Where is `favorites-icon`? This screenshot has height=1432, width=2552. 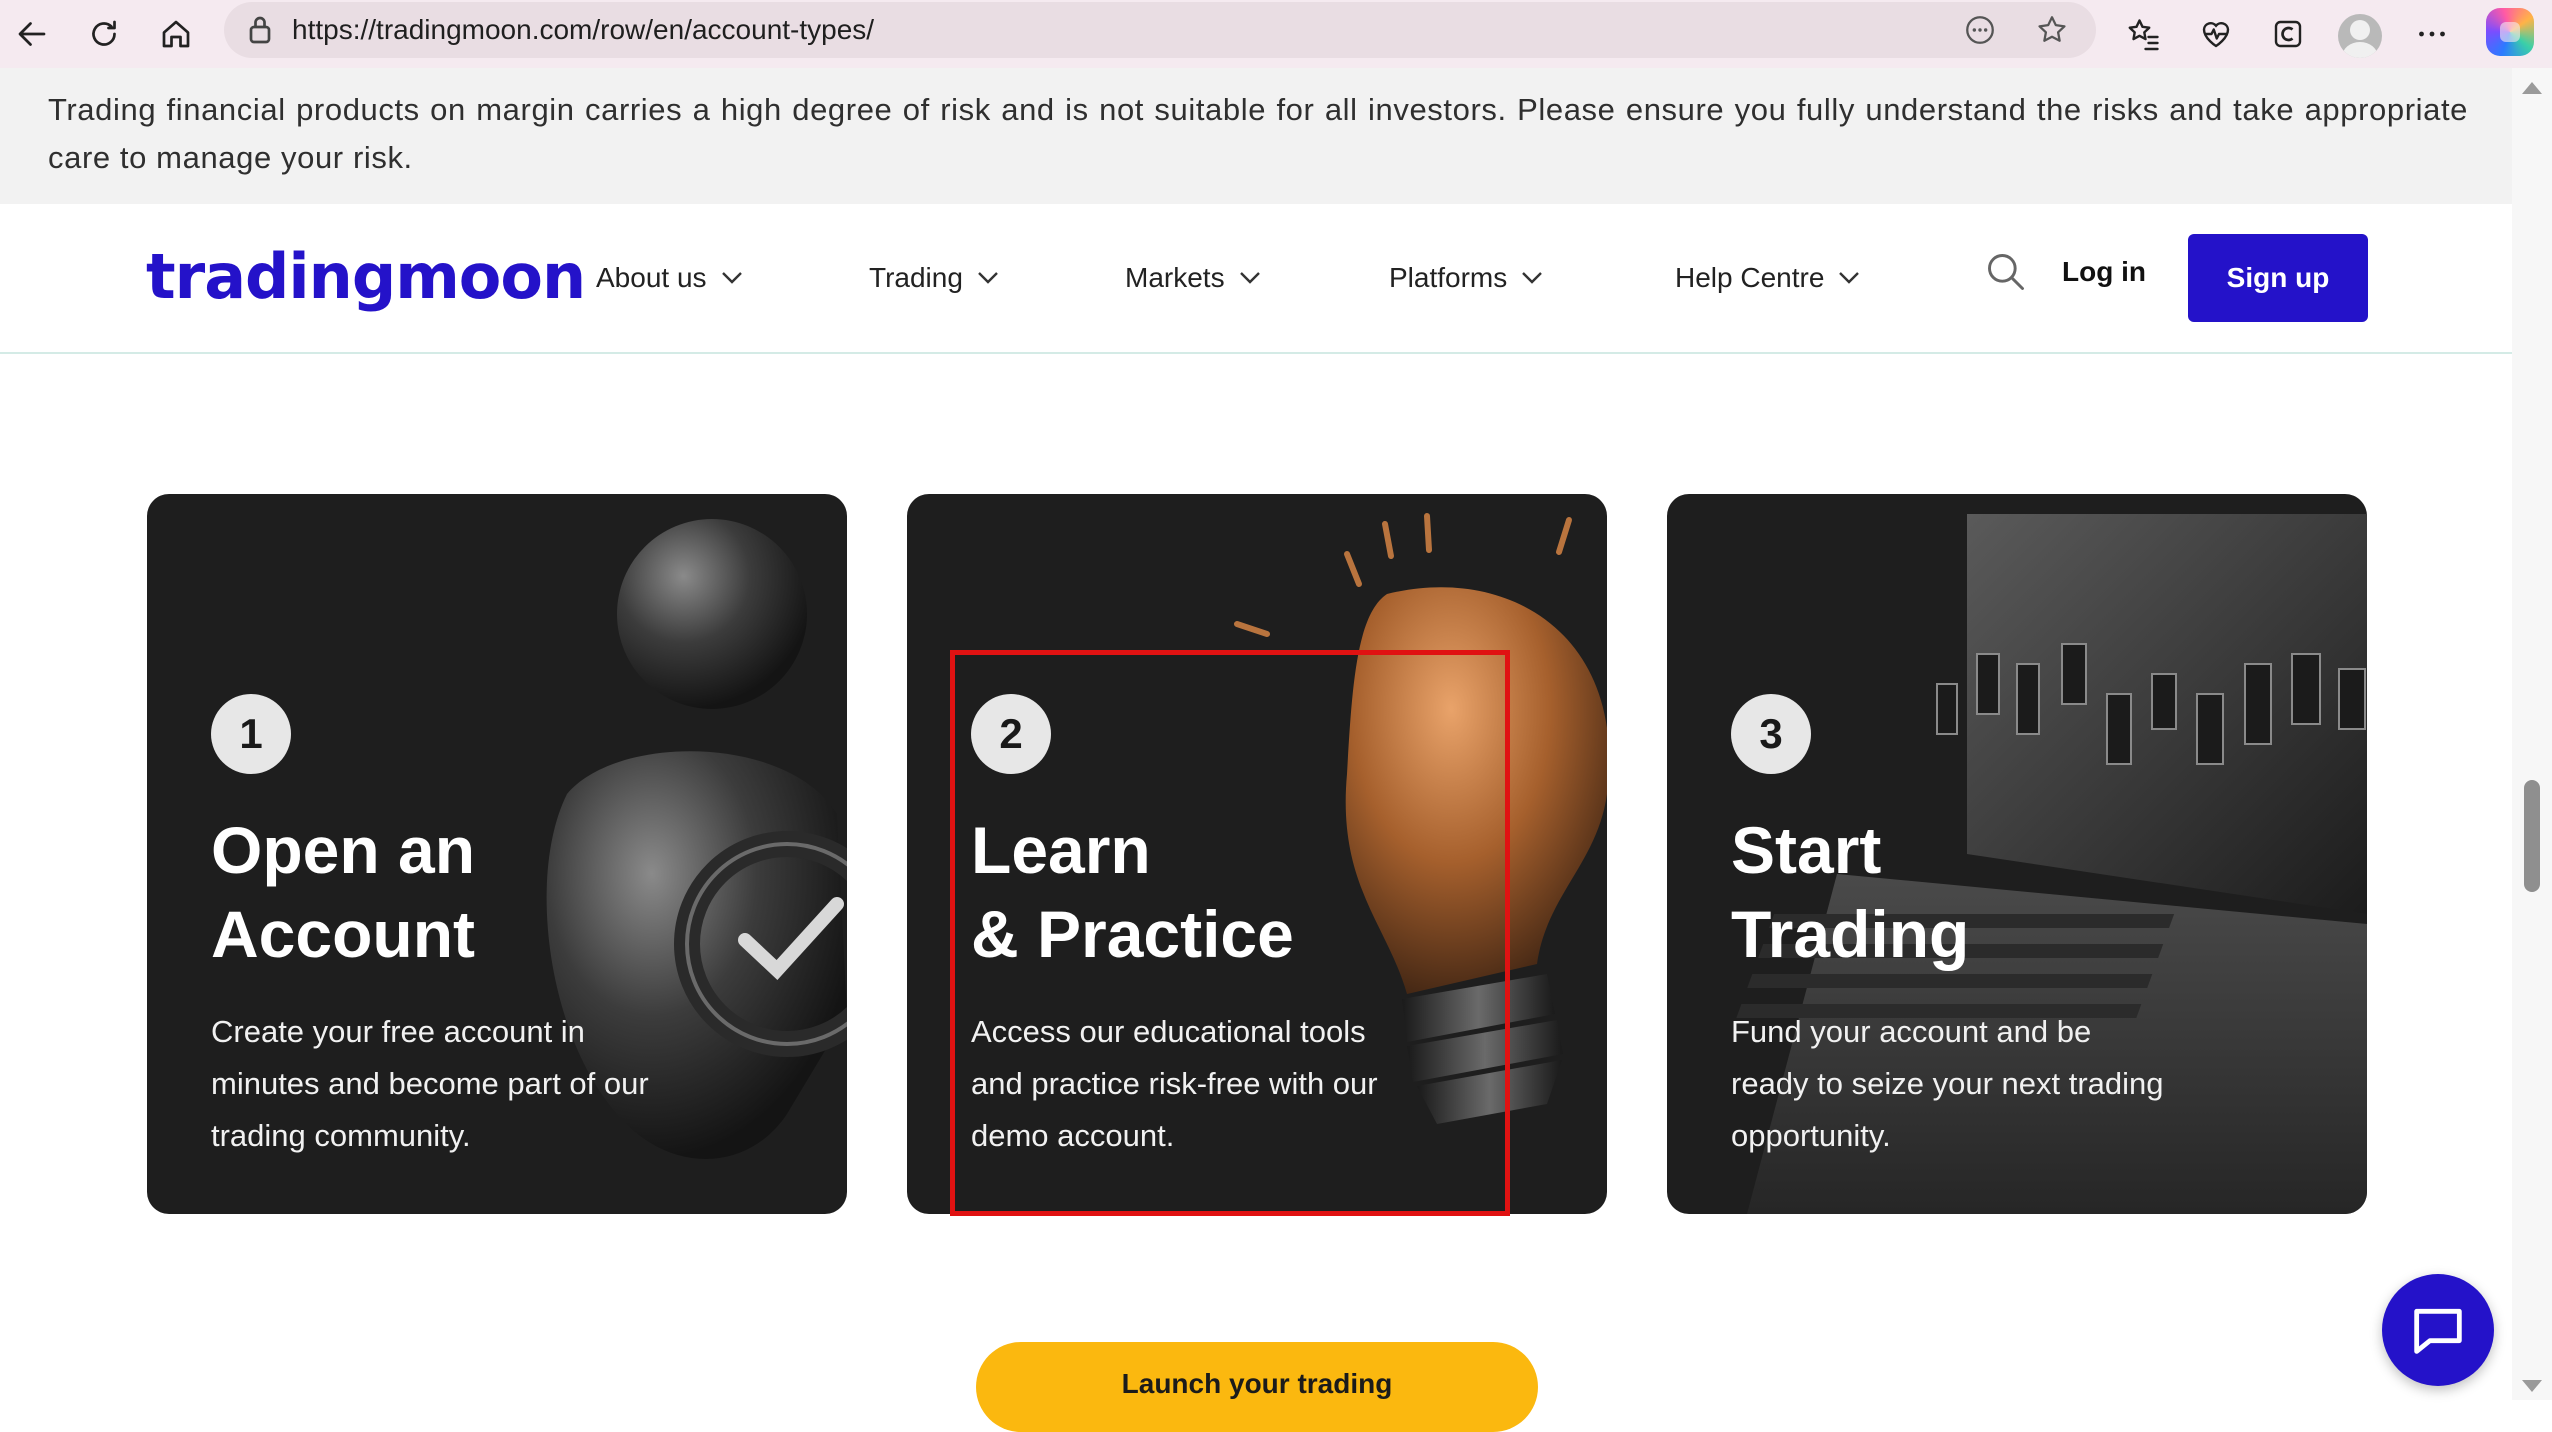 favorites-icon is located at coordinates (2144, 34).